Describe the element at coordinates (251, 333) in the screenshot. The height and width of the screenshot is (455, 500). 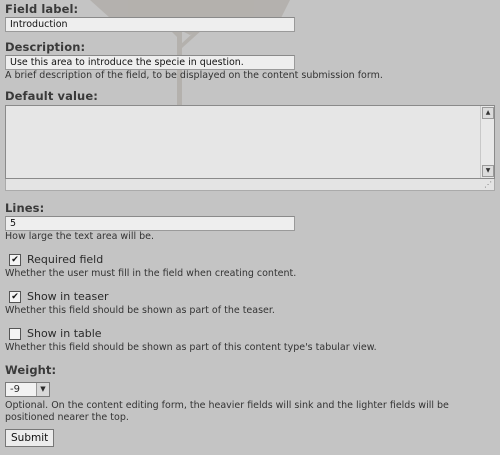
I see `table-row: Show in table` at that location.